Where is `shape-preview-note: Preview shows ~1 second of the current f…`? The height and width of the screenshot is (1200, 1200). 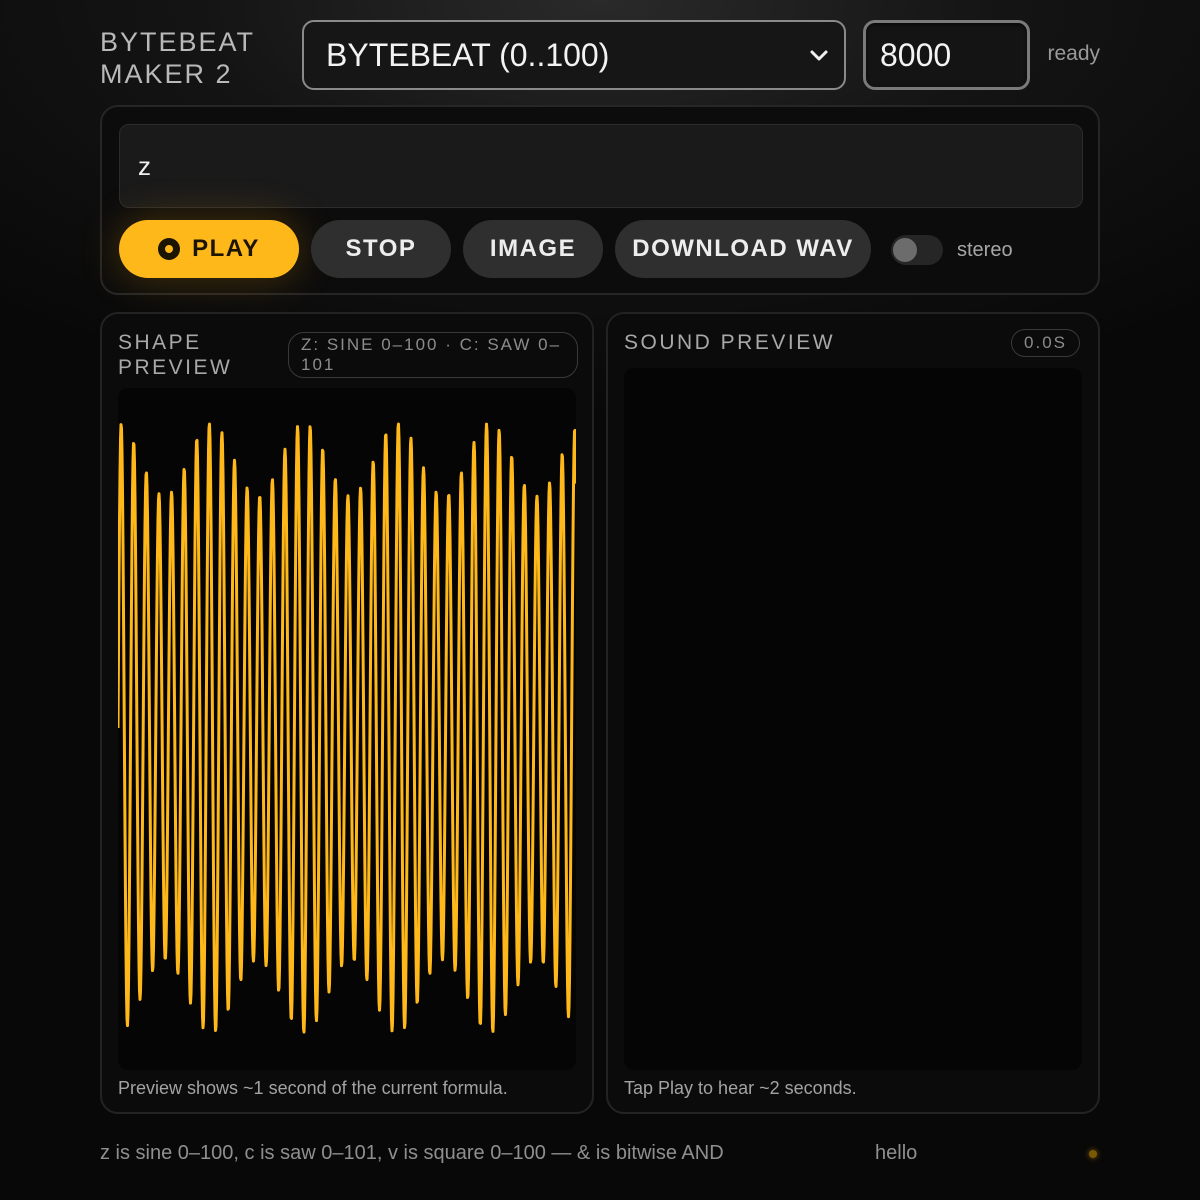
shape-preview-note: Preview shows ~1 second of the current f… is located at coordinates (313, 1088).